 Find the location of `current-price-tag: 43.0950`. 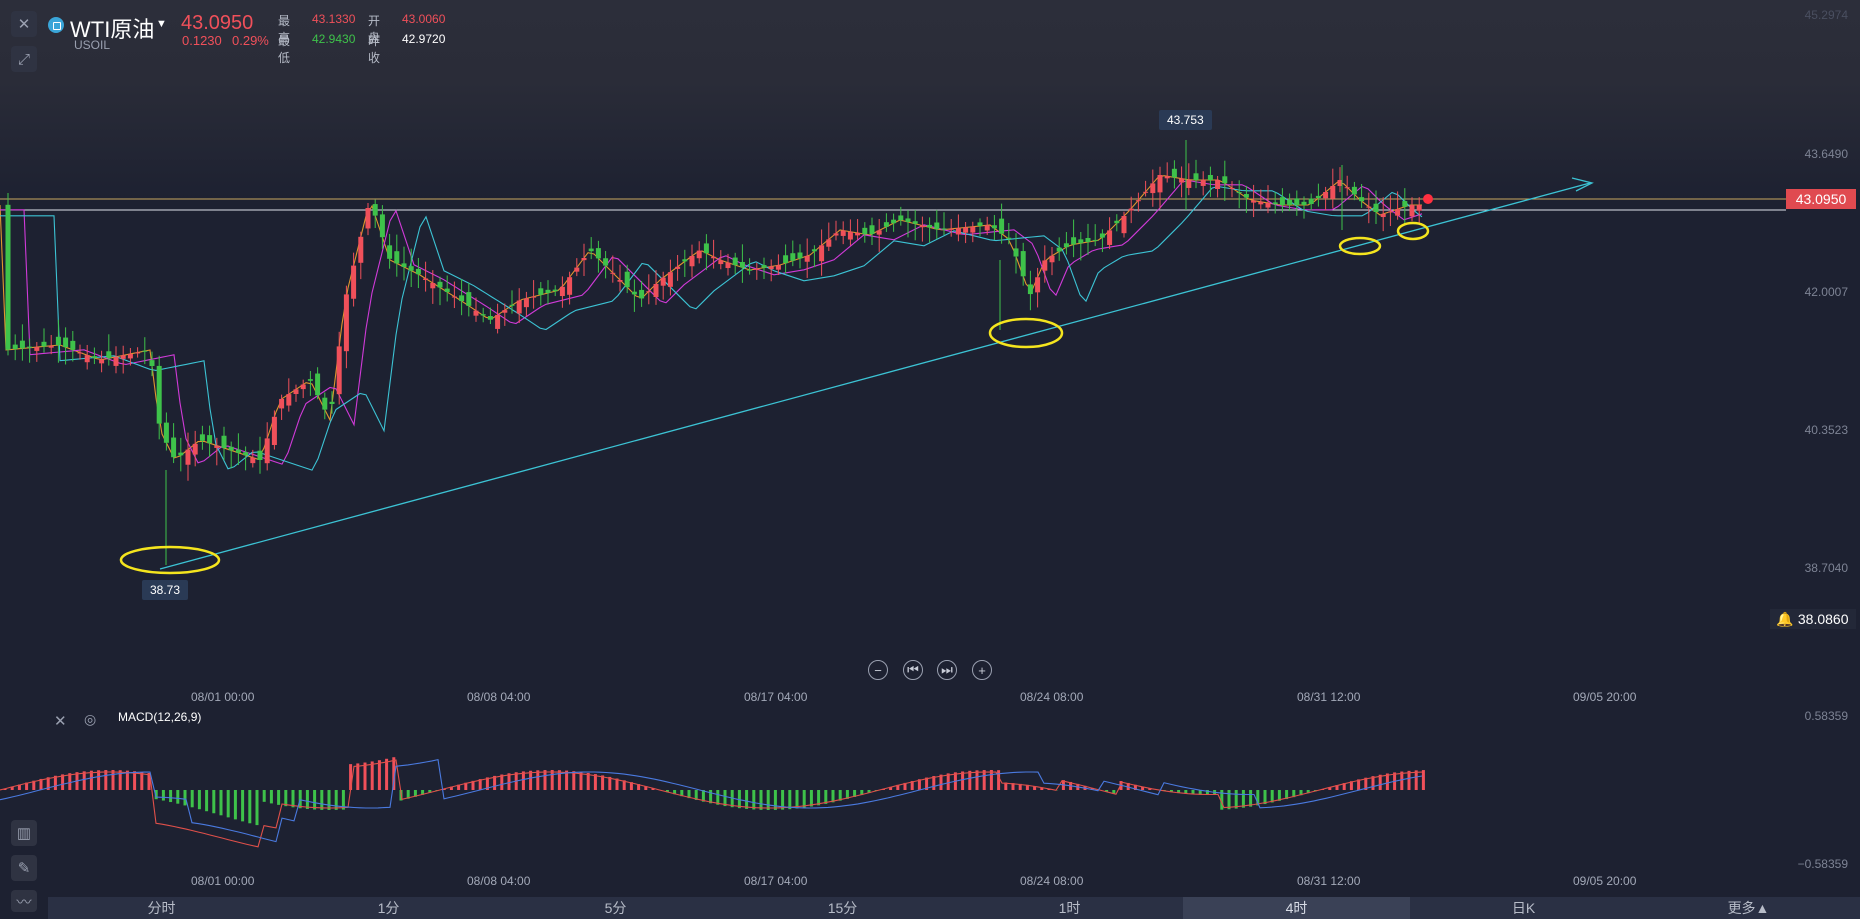

current-price-tag: 43.0950 is located at coordinates (1821, 199).